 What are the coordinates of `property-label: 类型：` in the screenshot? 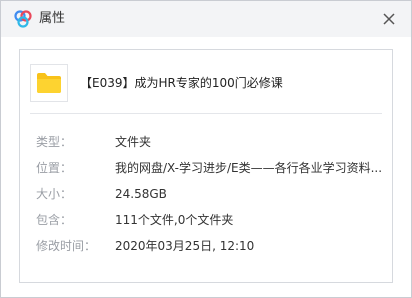 It's located at (54, 142).